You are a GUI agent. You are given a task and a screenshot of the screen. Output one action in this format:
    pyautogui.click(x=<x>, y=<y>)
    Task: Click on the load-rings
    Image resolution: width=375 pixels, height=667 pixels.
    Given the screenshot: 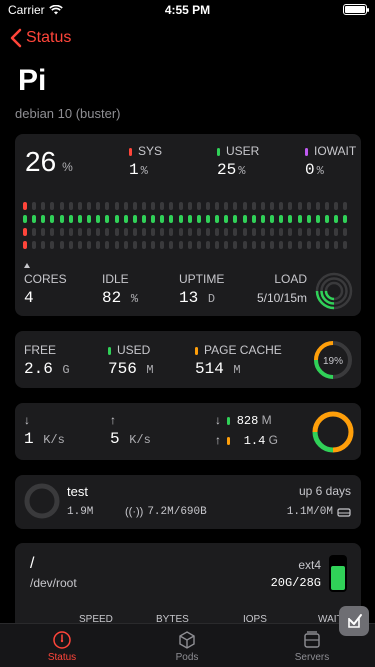 What is the action you would take?
    pyautogui.click(x=334, y=291)
    